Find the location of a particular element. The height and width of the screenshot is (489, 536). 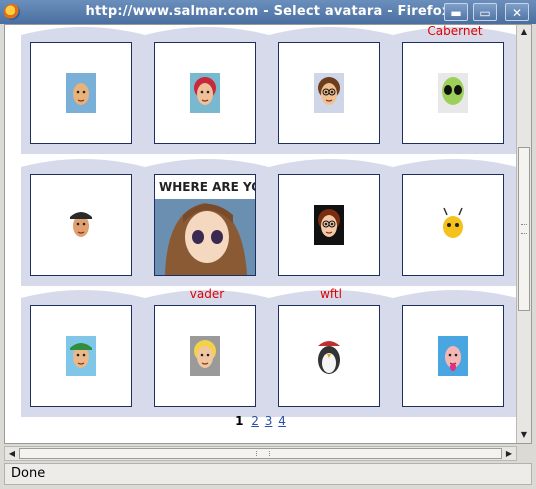

brown-haired-woman-avatar-icon is located at coordinates (329, 225).